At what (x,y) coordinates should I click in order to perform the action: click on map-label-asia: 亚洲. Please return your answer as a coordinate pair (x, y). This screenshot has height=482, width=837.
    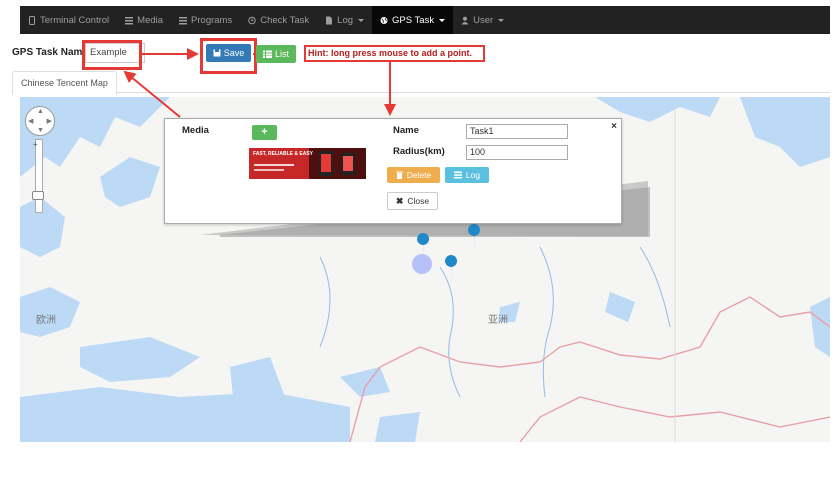
    Looking at the image, I should click on (498, 320).